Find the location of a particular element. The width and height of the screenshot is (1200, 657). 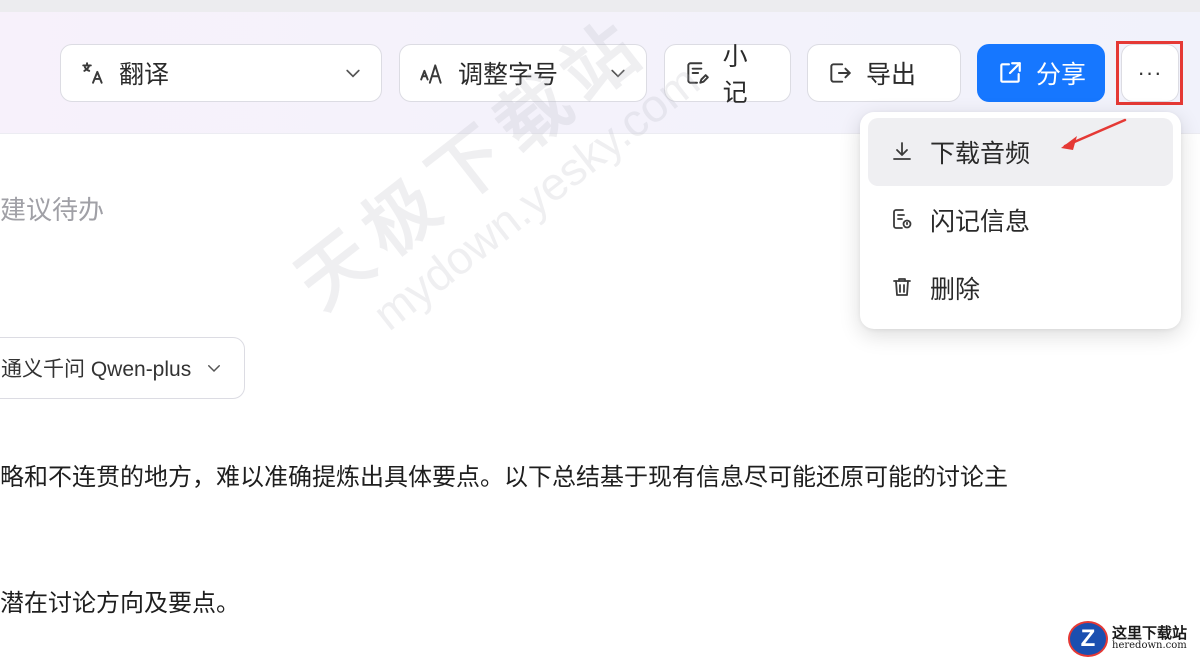

more-icon: ··· is located at coordinates (1150, 72).